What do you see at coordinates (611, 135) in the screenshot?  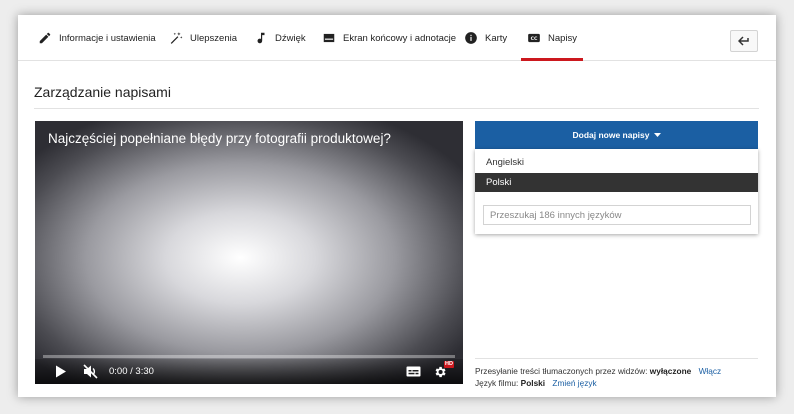 I see `add-subtitles-label: Dodaj nowe napisy` at bounding box center [611, 135].